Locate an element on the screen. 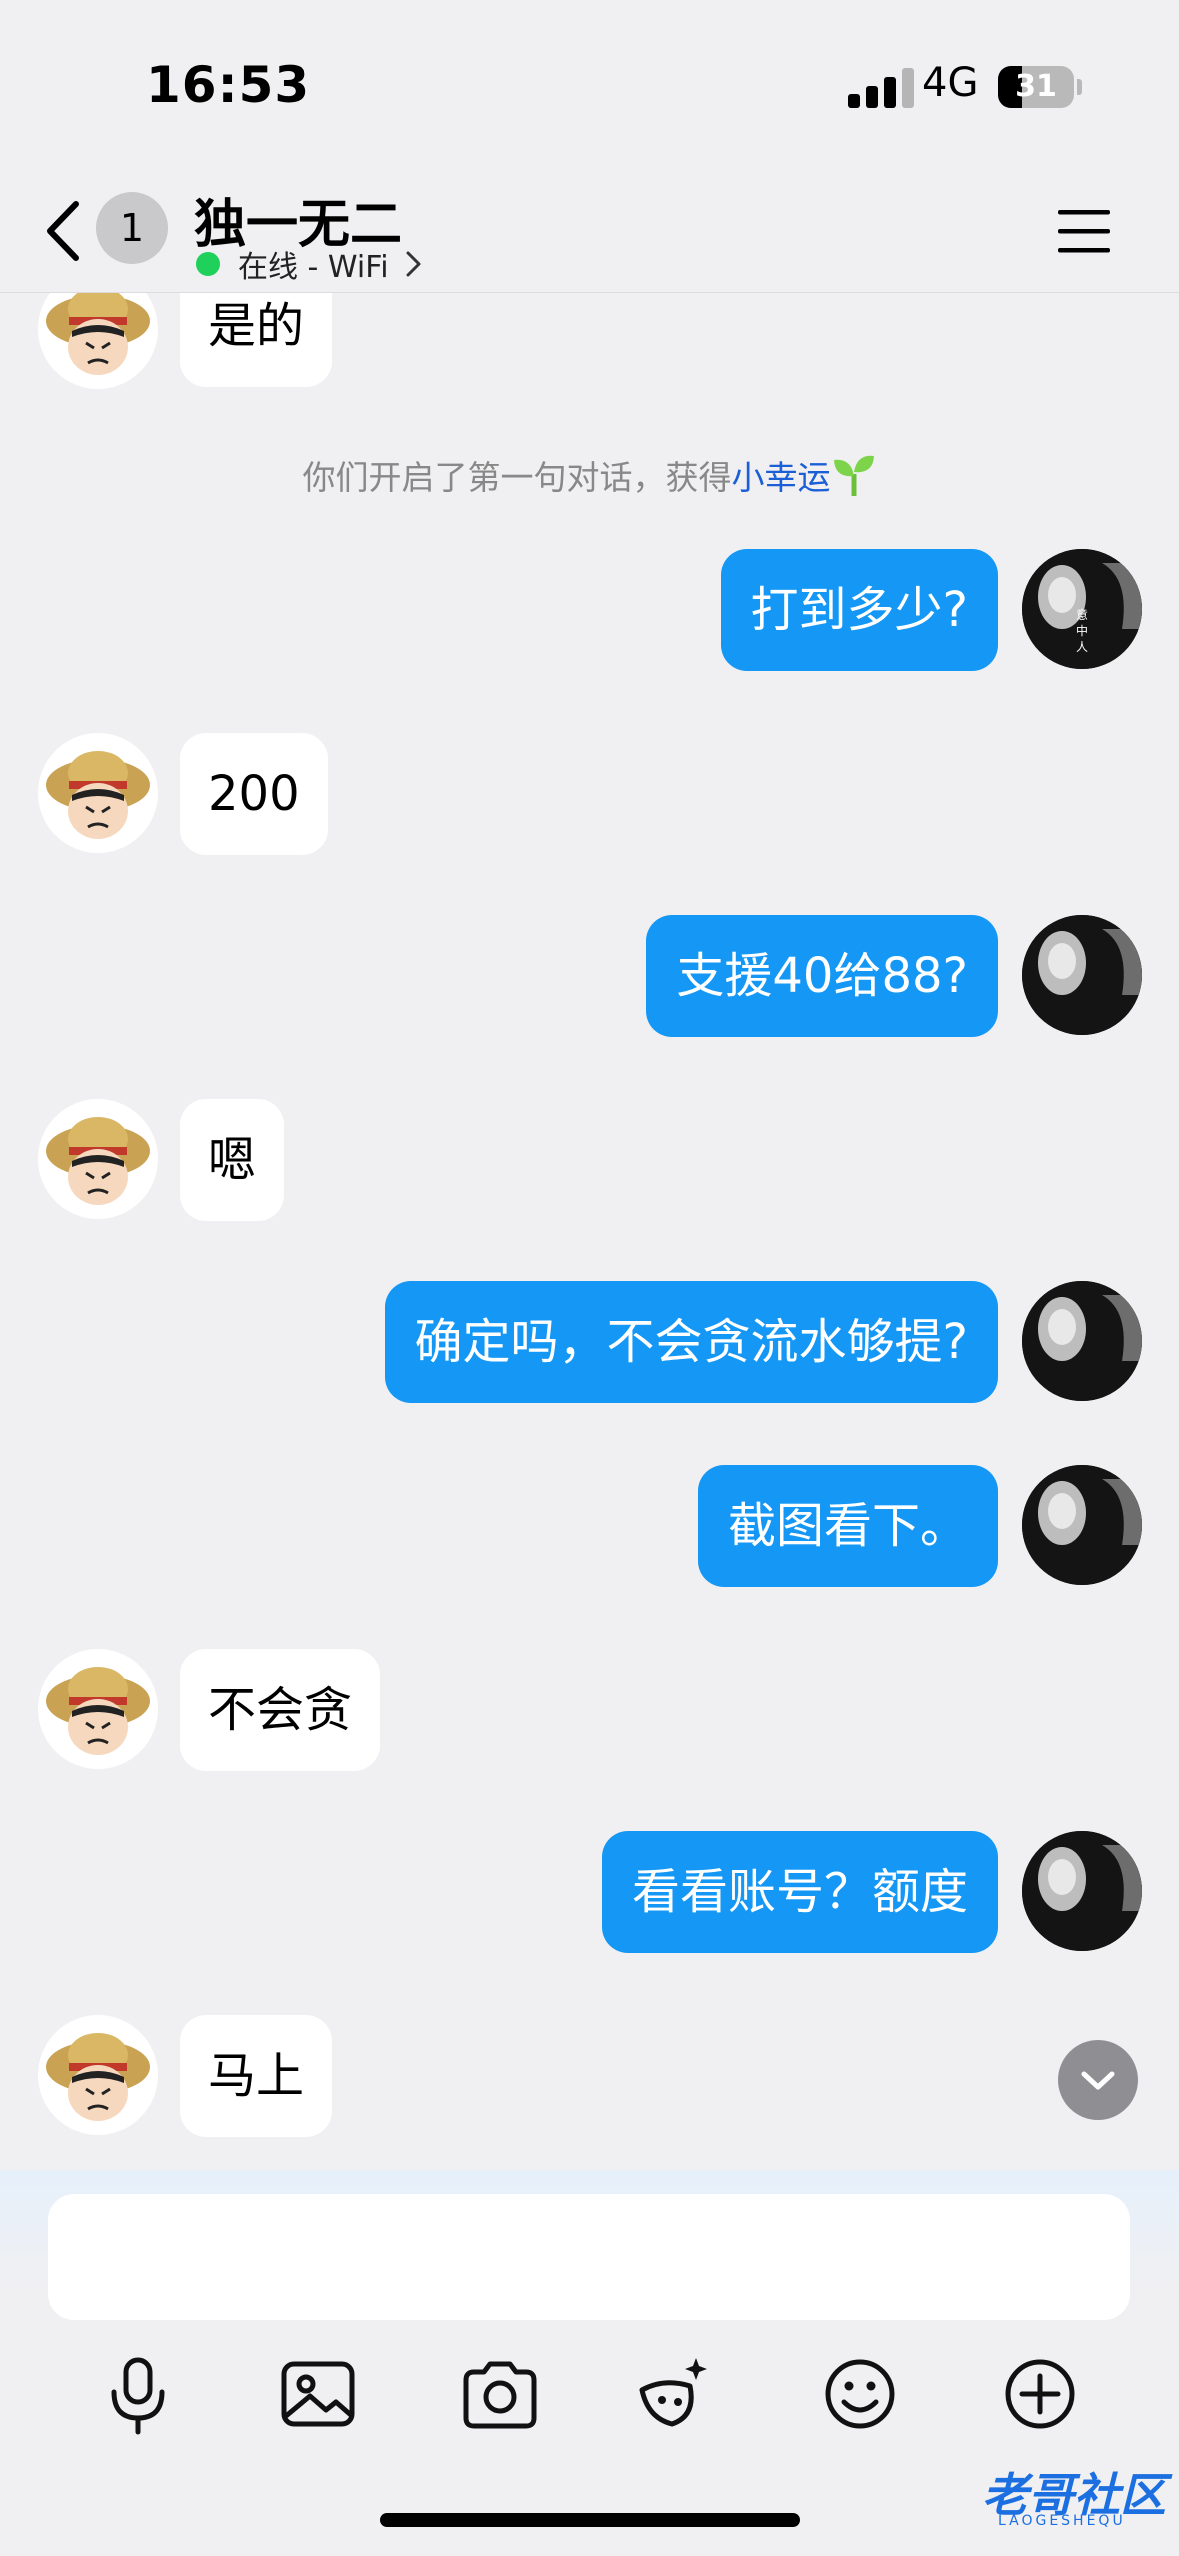  unread-count-badge: 1 is located at coordinates (132, 228).